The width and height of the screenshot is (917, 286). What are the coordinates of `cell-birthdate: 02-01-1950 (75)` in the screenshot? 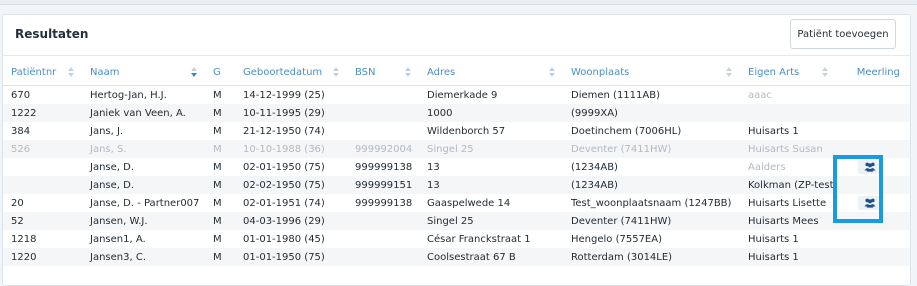 It's located at (284, 167).